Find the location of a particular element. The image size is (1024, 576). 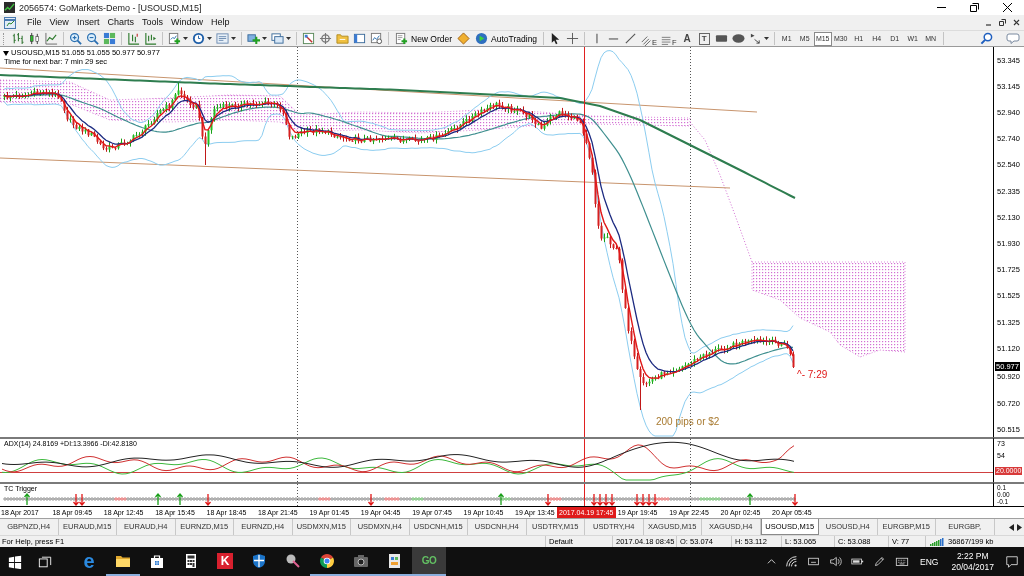

clock-button: 2:22 PM 20/04/2017 is located at coordinates (972, 561).